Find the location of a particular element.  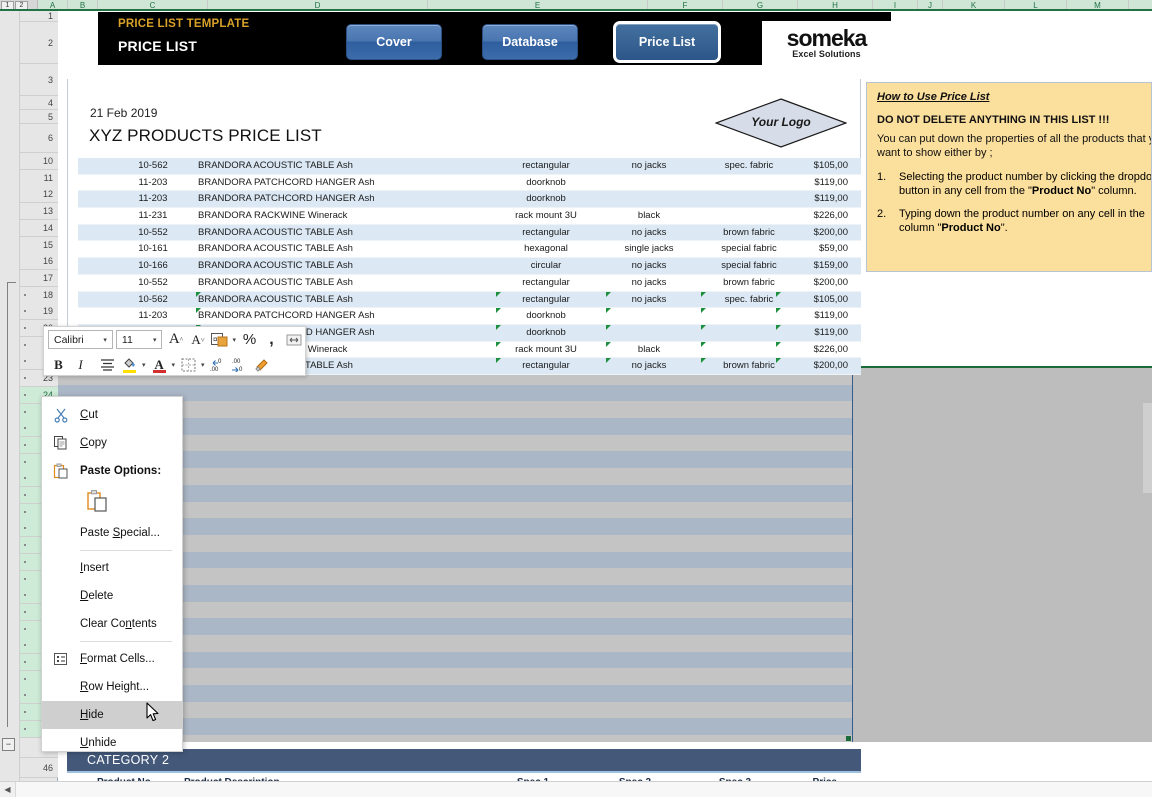

cell-spec-1: doorknob is located at coordinates (546, 182).